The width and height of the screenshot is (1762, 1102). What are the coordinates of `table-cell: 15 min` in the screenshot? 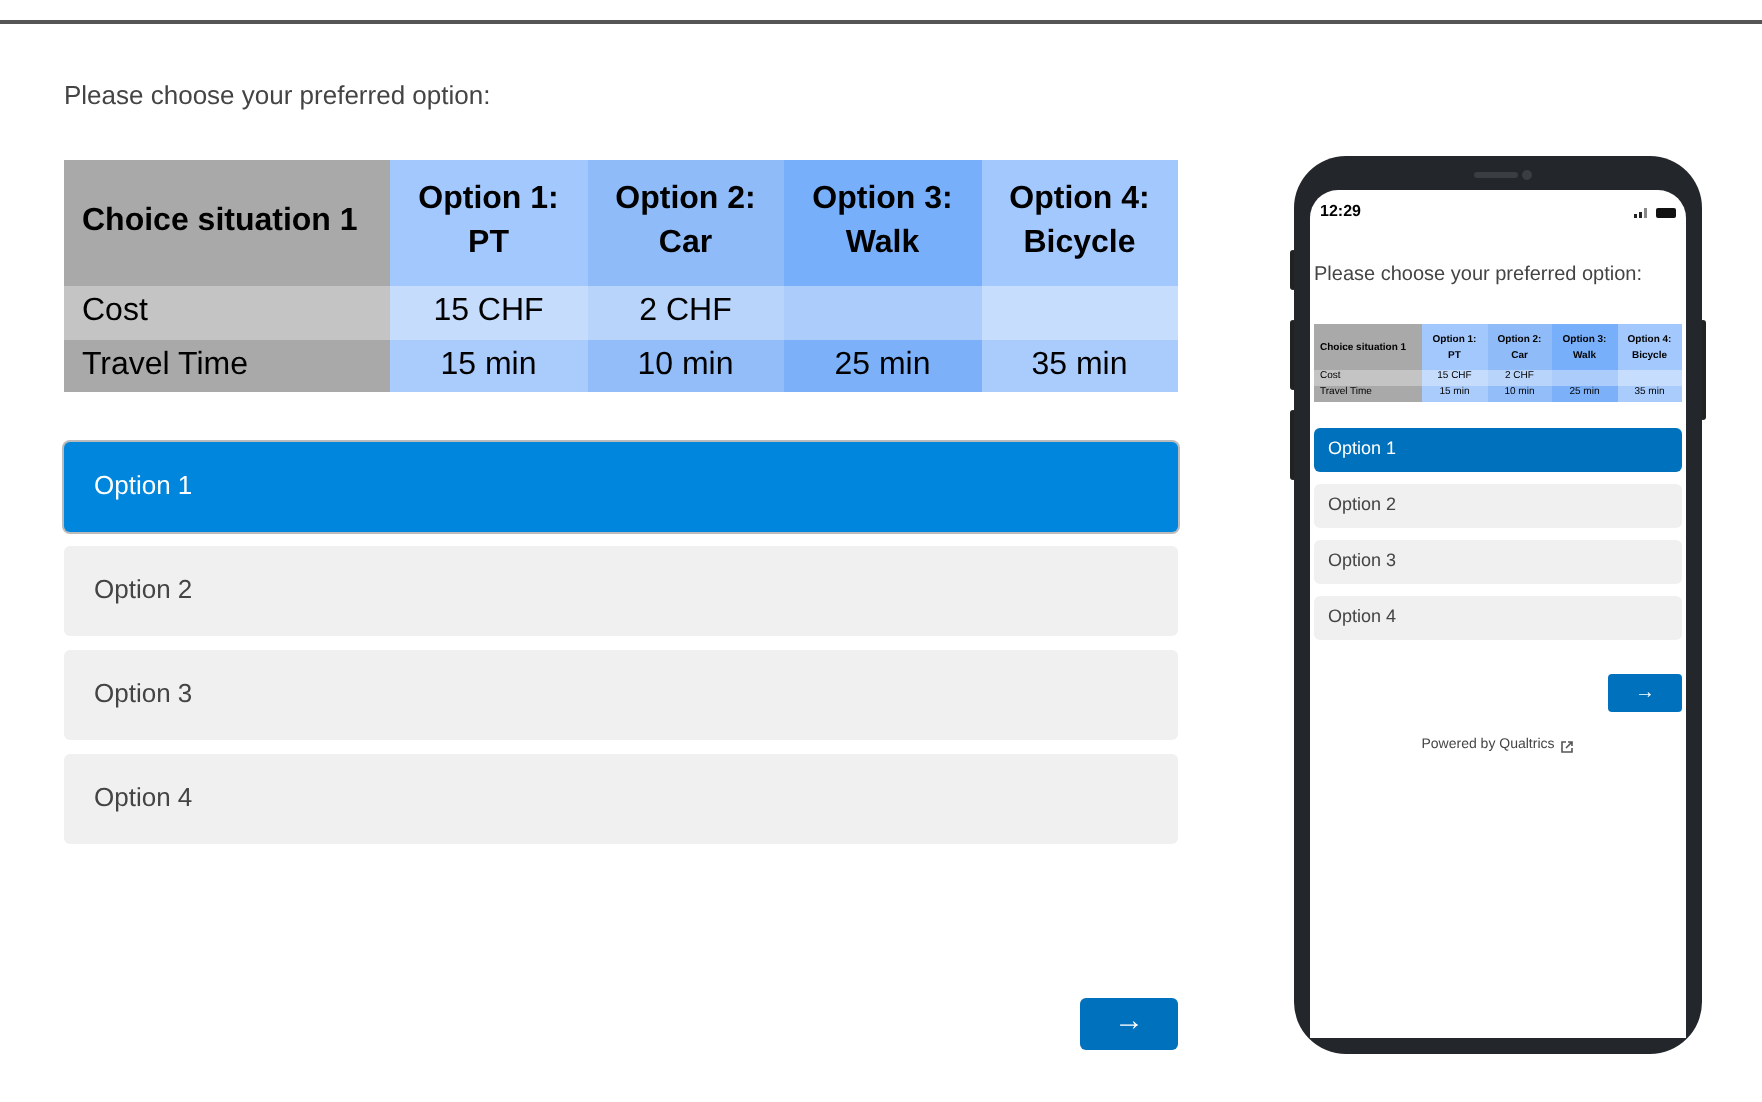 It's located at (488, 365).